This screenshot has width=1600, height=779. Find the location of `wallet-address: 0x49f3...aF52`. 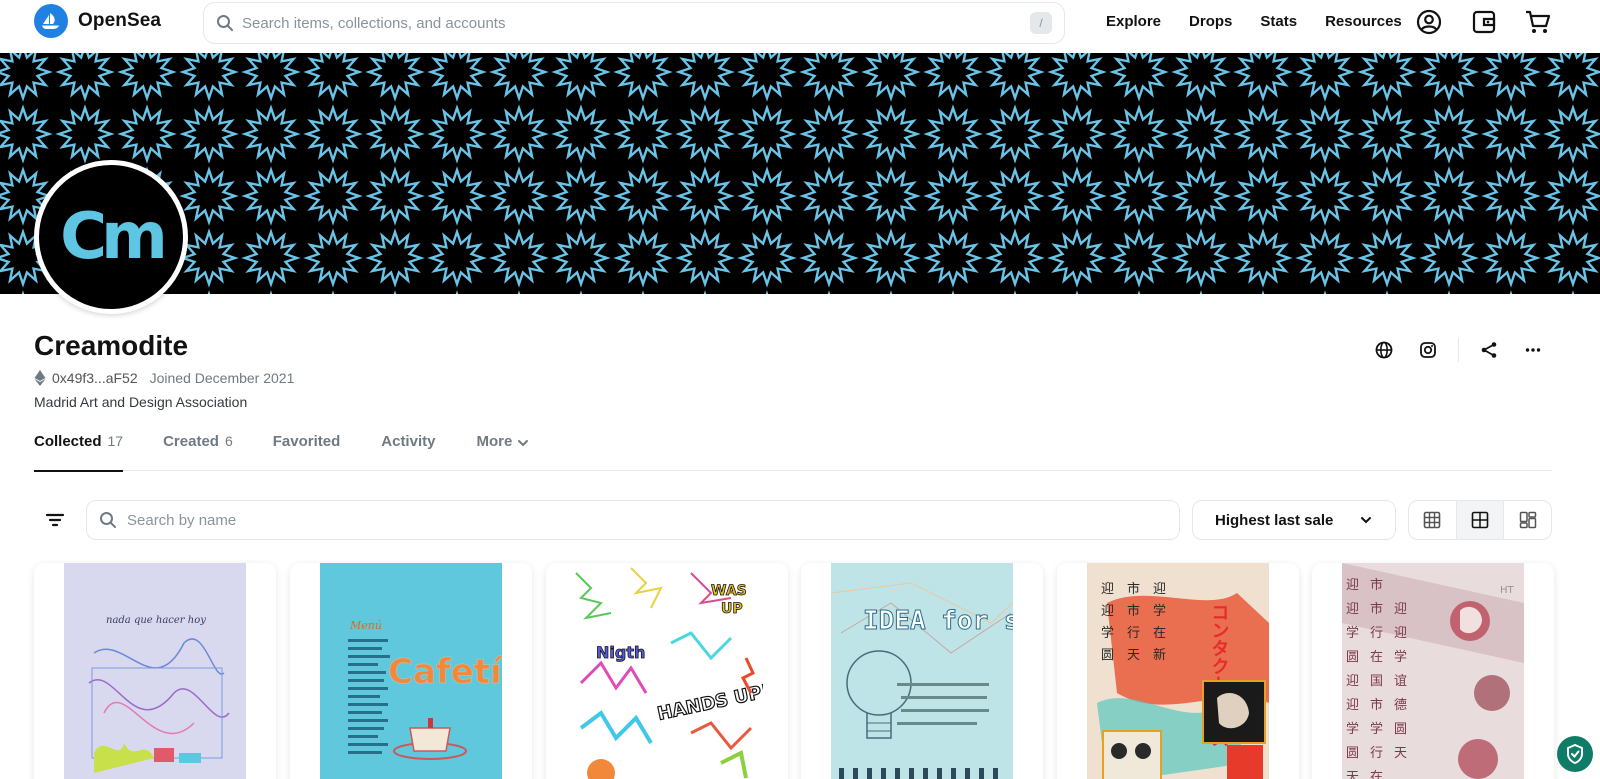

wallet-address: 0x49f3...aF52 is located at coordinates (95, 378).